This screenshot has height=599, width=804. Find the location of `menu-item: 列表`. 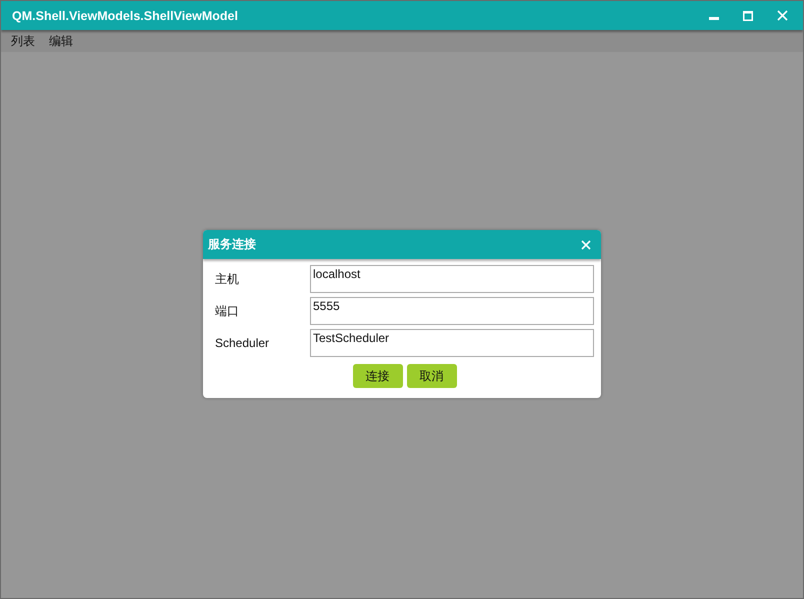

menu-item: 列表 is located at coordinates (23, 41).